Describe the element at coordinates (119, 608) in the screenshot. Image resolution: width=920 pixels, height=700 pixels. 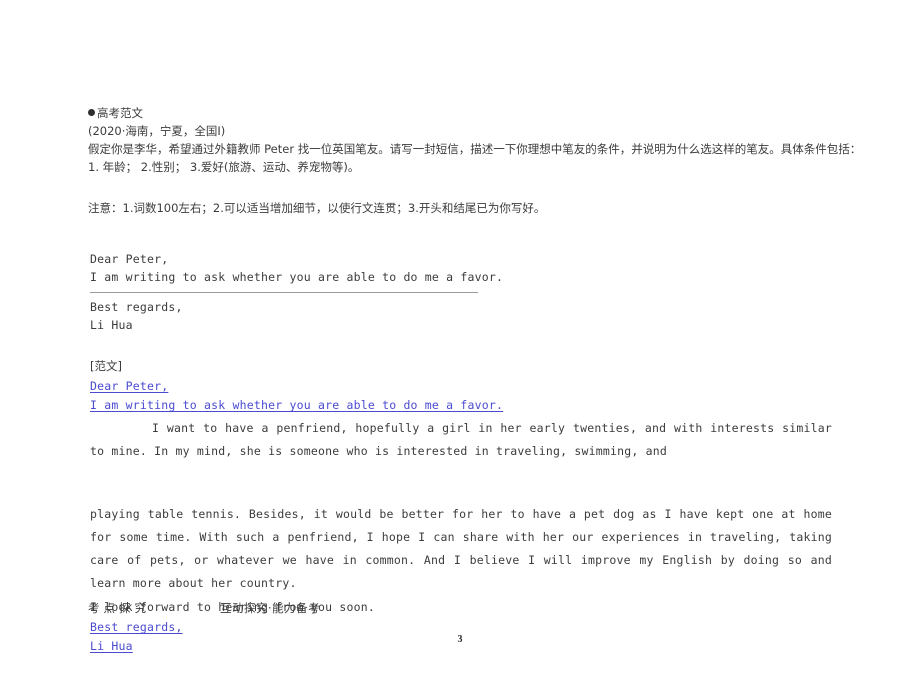
I see `footer-left-label: 考点探究` at that location.